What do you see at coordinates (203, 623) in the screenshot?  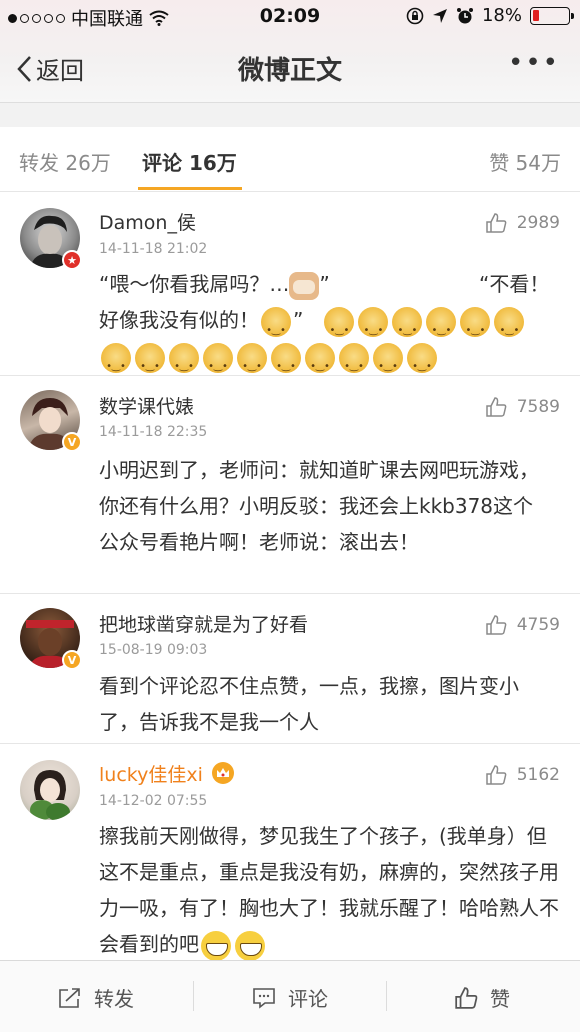 I see `comment-username: 把地球凿穿就是为了好看` at bounding box center [203, 623].